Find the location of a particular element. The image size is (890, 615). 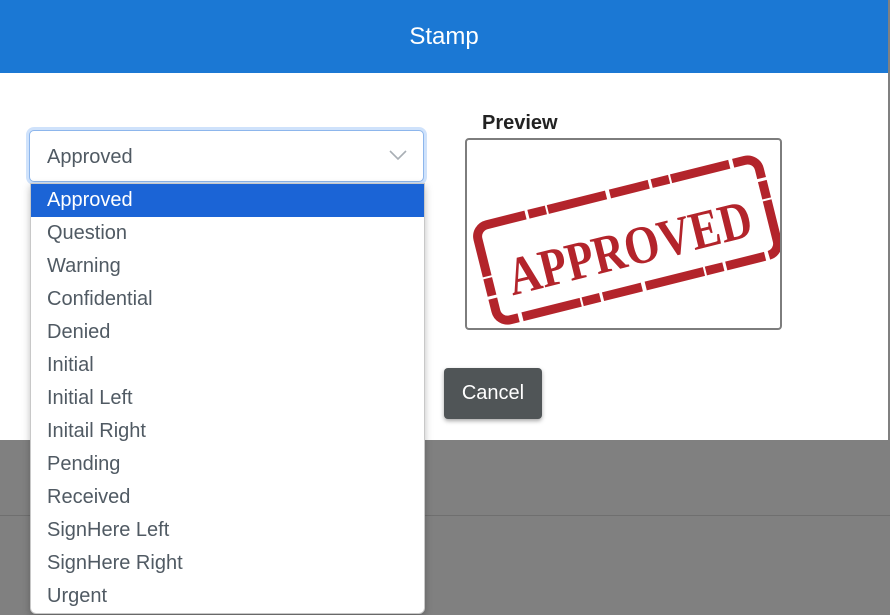

dropdown-option: SignHere Right is located at coordinates (227, 563).